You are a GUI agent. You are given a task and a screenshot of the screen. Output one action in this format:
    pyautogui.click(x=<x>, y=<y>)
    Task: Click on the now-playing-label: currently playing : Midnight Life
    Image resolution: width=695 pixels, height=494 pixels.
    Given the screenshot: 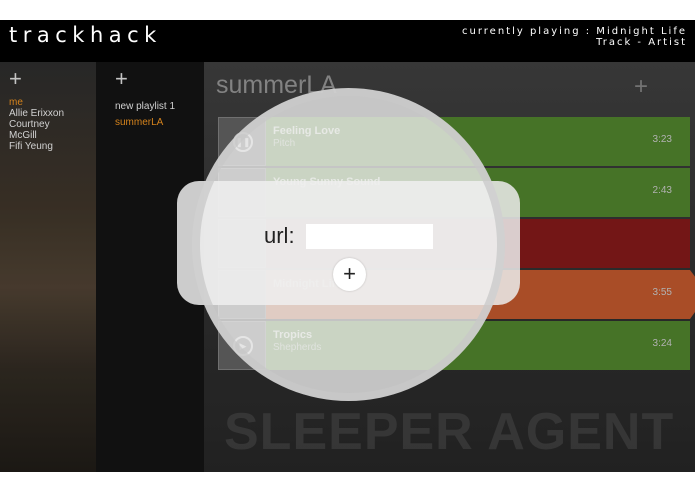 What is the action you would take?
    pyautogui.click(x=574, y=31)
    